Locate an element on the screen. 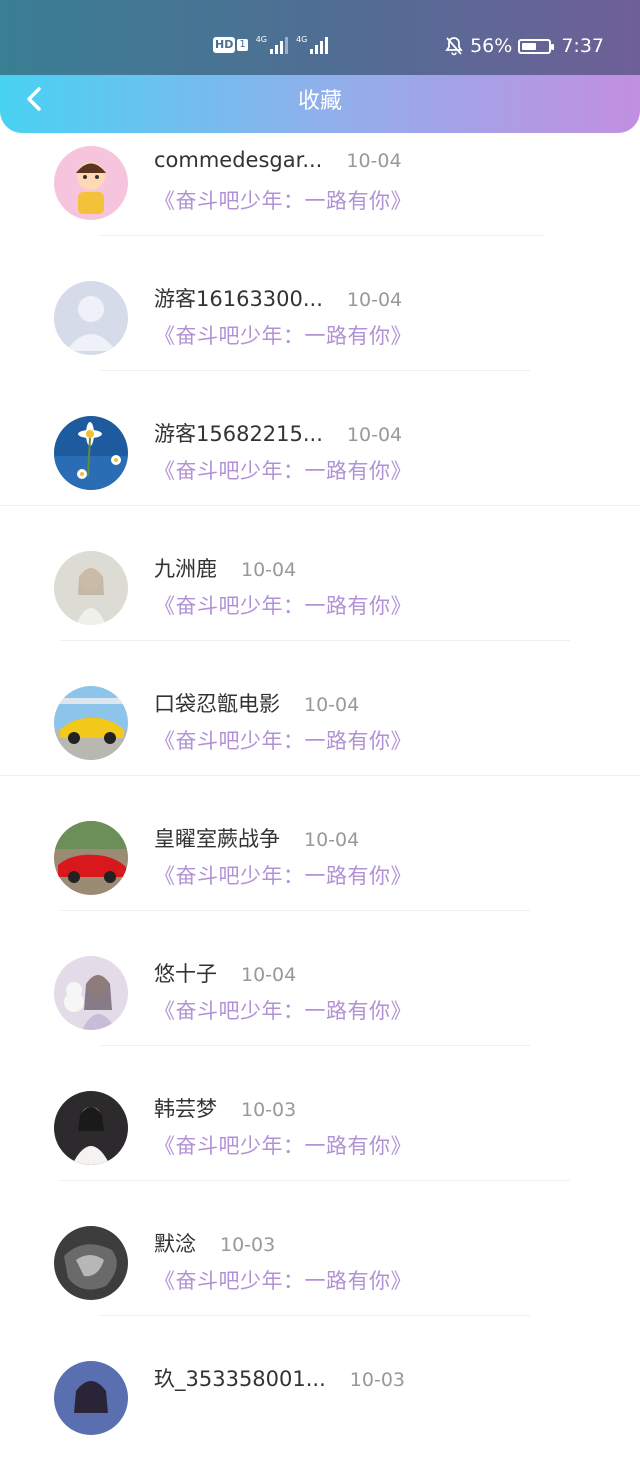 The height and width of the screenshot is (1481, 640). name-date-line: 游客16163300... 10-04 is located at coordinates (278, 298).